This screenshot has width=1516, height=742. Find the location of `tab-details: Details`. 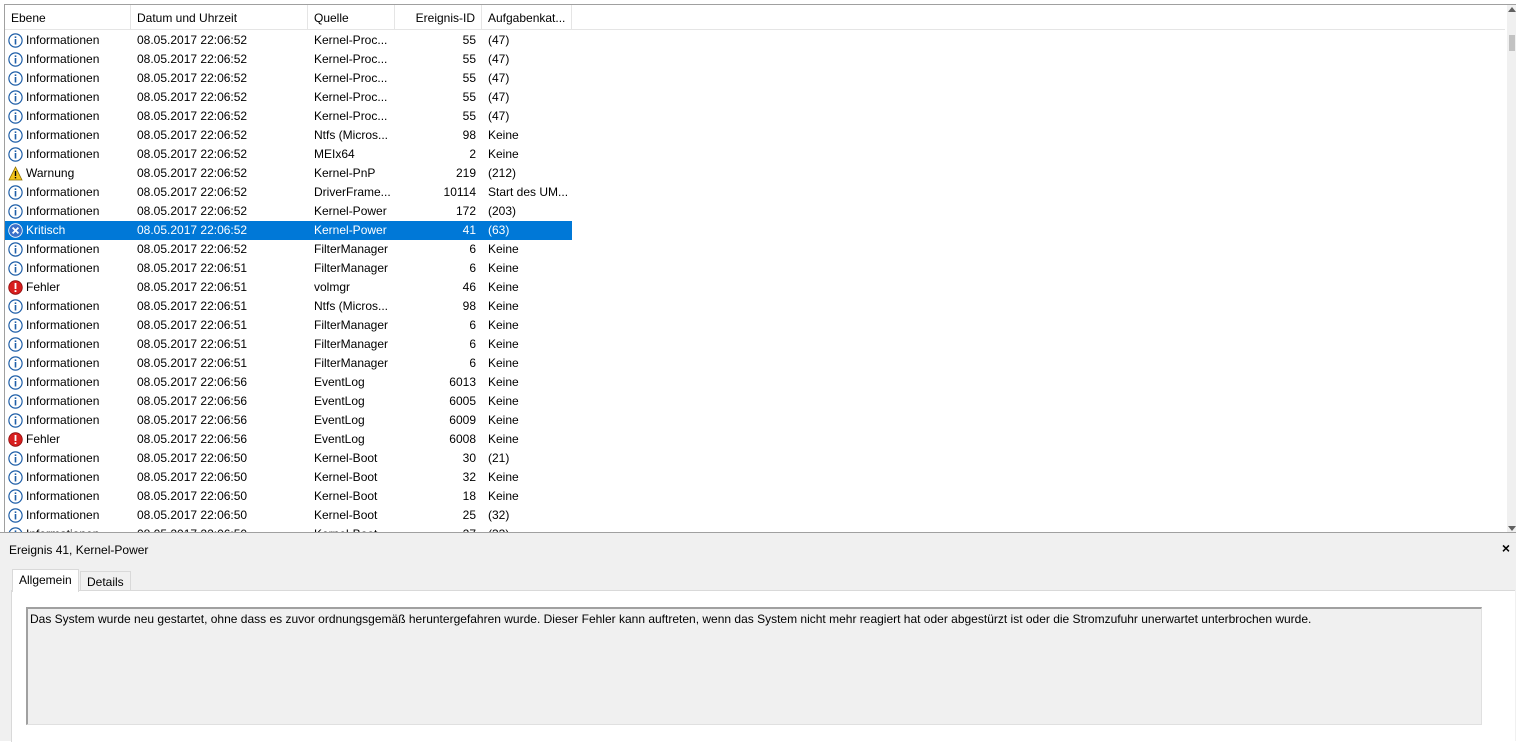

tab-details: Details is located at coordinates (105, 581).